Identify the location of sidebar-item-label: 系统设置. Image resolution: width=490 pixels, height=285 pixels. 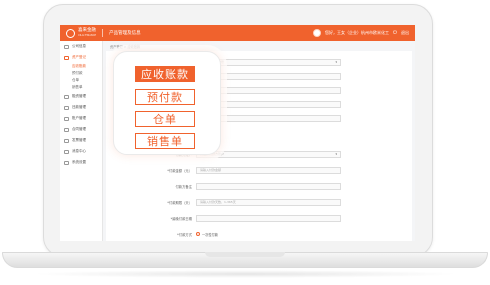
(79, 162).